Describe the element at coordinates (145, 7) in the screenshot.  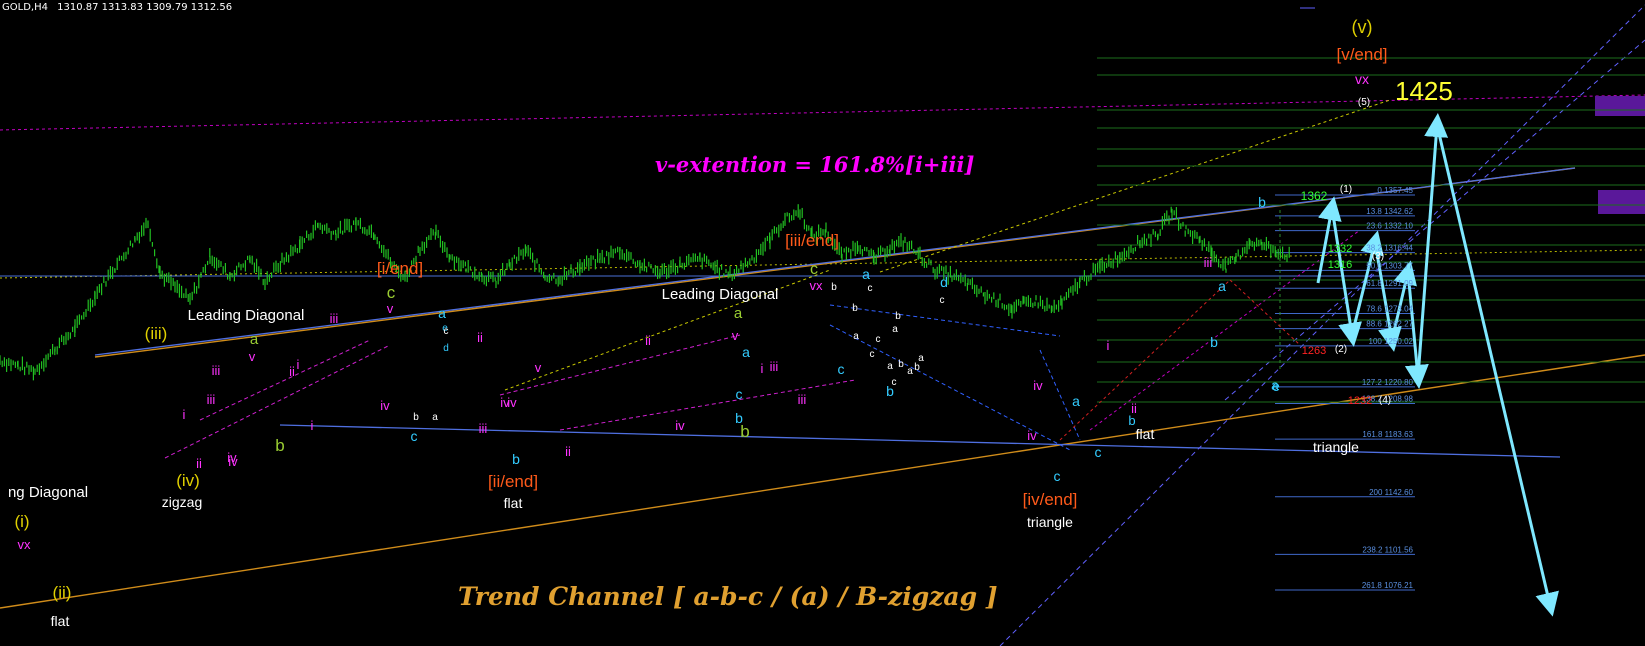
I see `ohlc-readout: 1310.87 1313.83 1309.79 1312.56` at that location.